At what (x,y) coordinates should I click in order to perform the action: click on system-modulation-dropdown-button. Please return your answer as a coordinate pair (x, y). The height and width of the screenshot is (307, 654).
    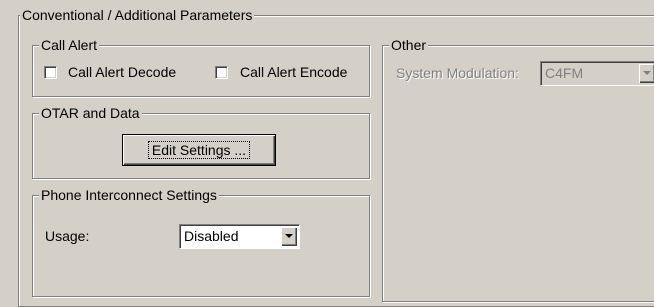
    Looking at the image, I should click on (646, 73).